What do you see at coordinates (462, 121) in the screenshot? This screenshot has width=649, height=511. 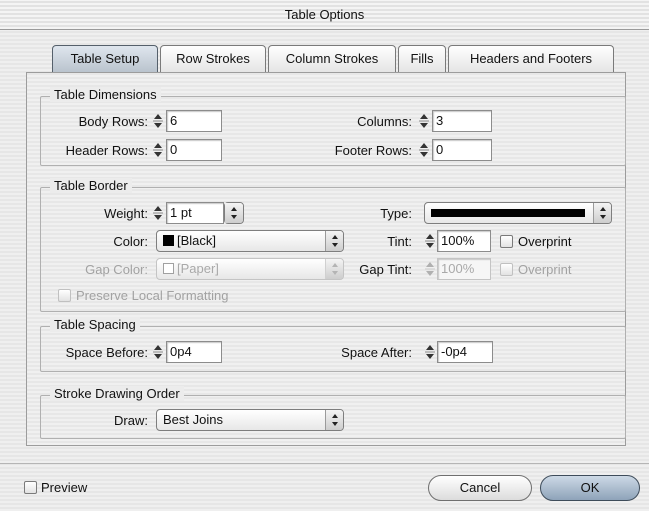 I see `columns-field: 3` at bounding box center [462, 121].